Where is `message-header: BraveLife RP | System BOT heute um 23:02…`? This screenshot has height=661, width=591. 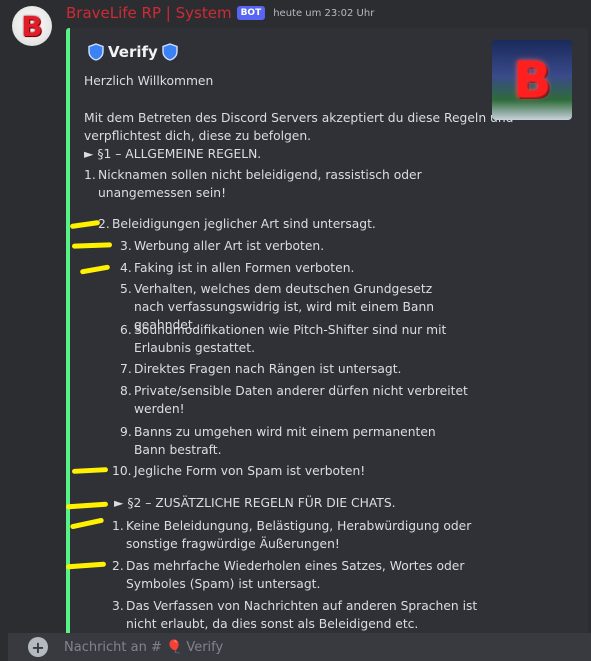
message-header: BraveLife RP | System BOT heute um 23:02… is located at coordinates (220, 13).